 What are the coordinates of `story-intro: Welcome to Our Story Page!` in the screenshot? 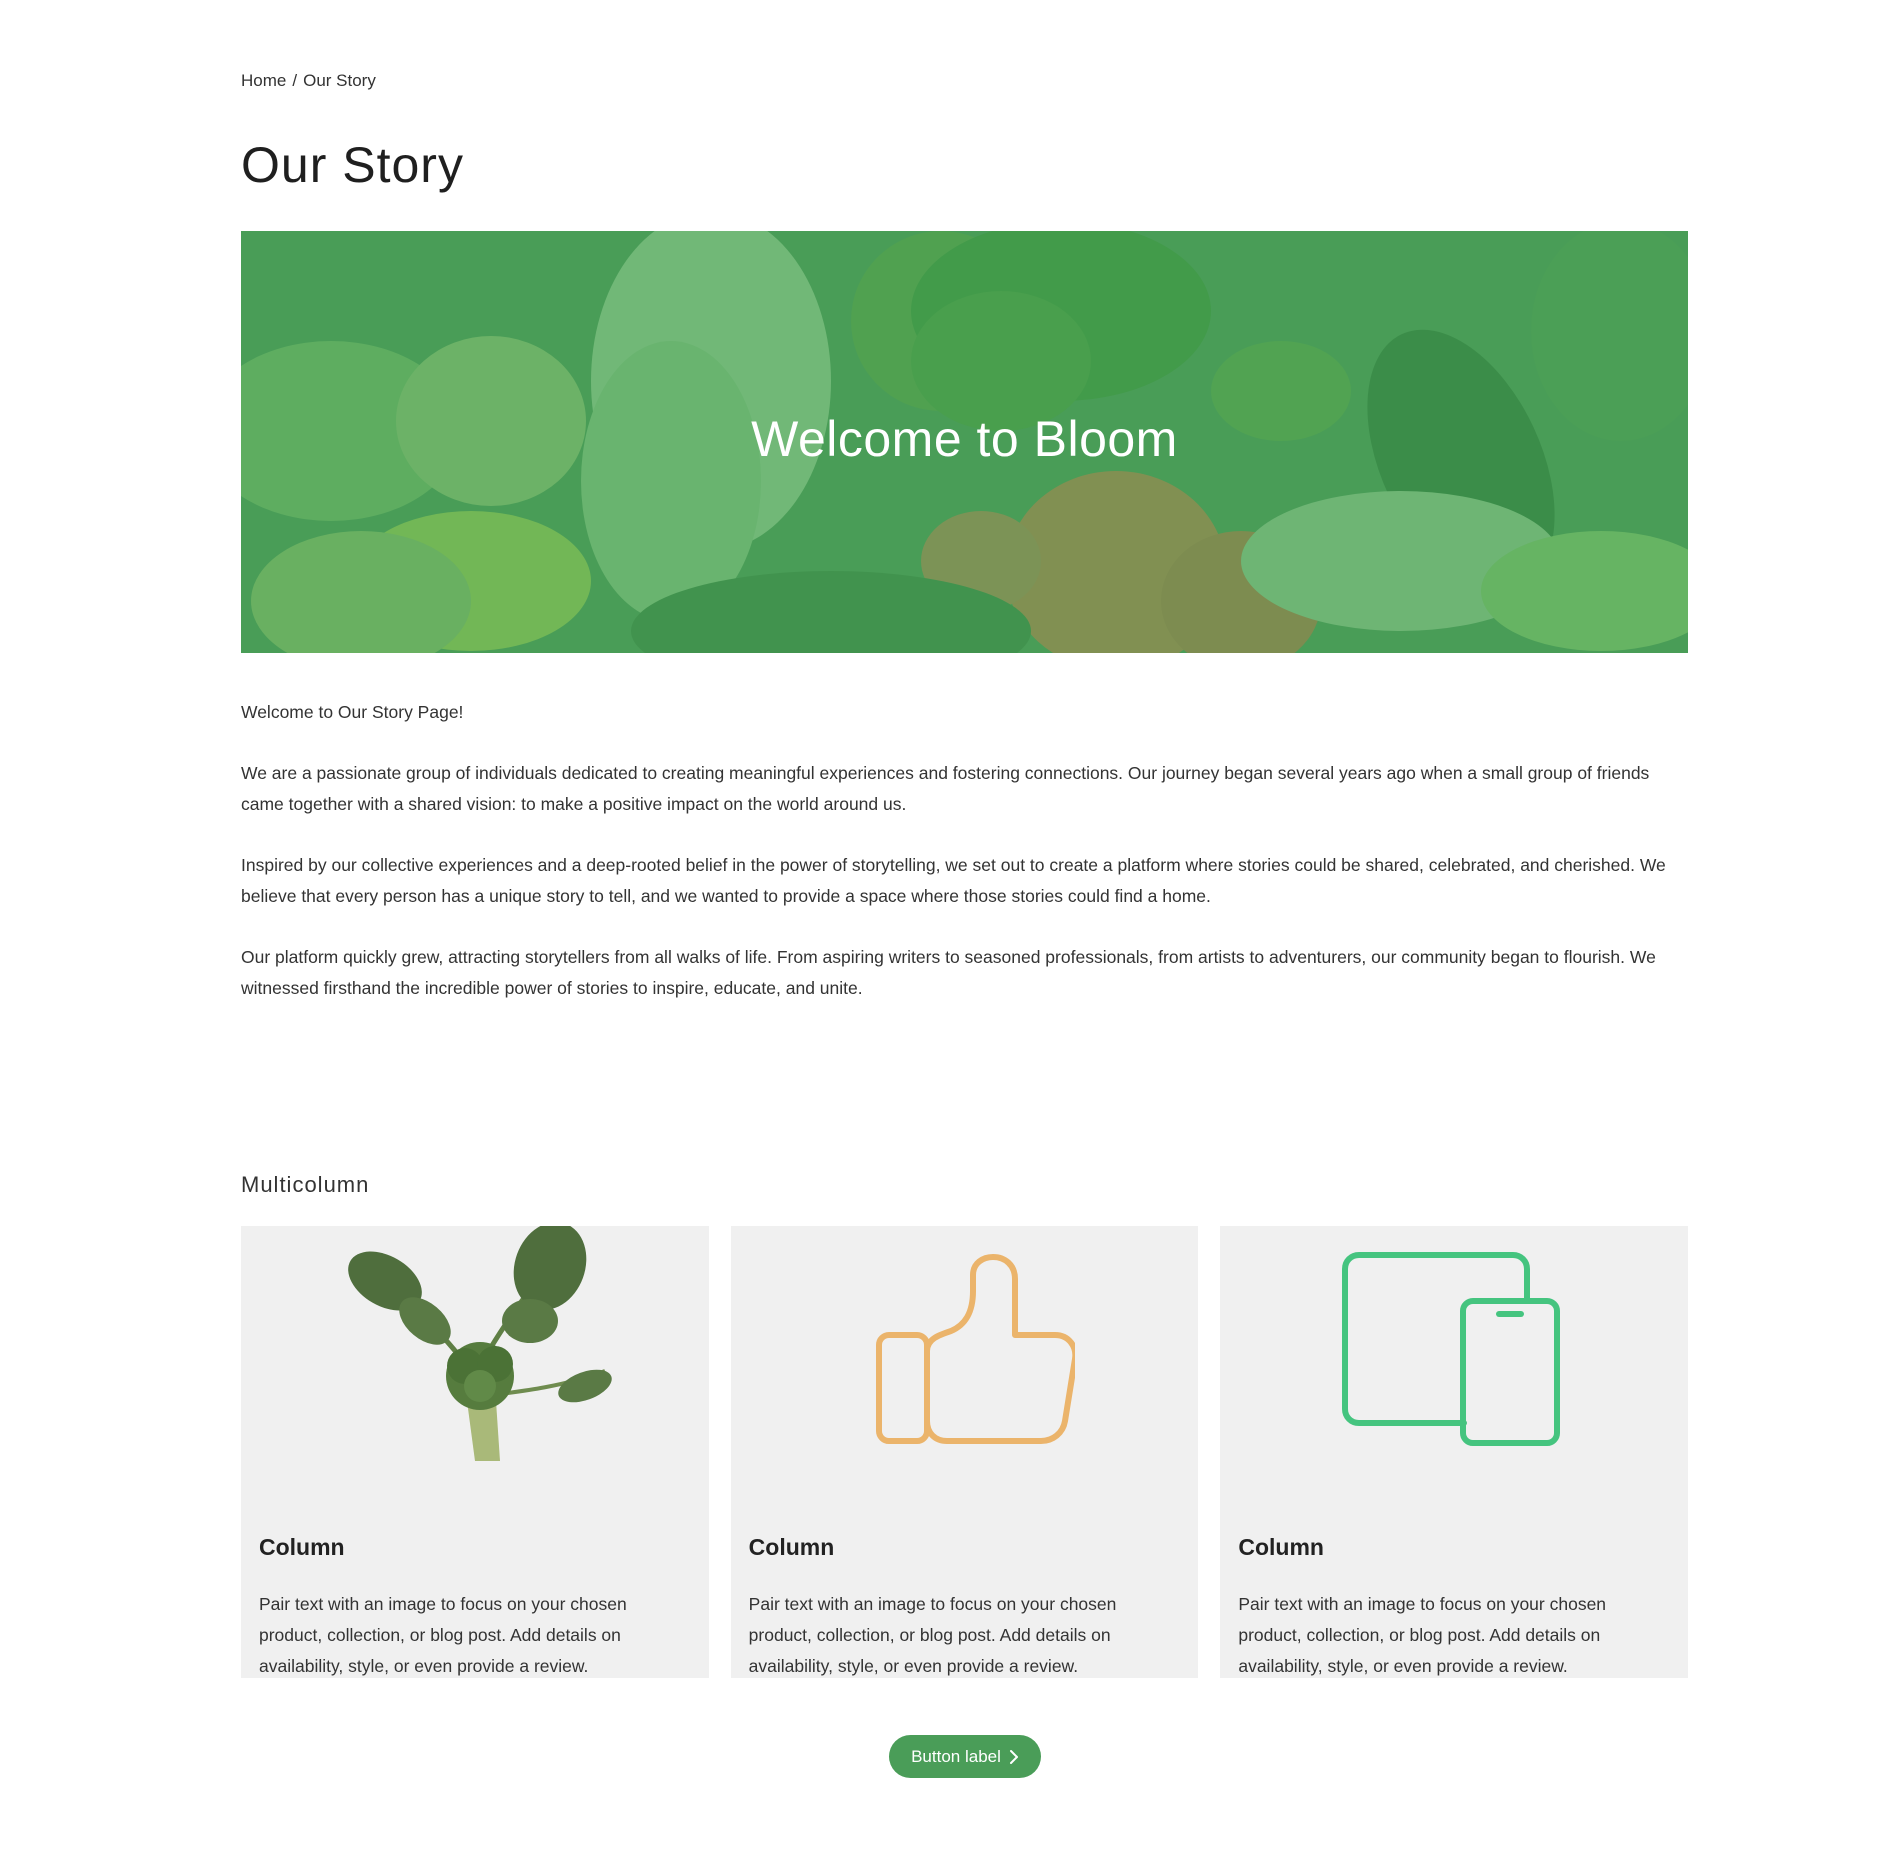 It's located at (352, 712).